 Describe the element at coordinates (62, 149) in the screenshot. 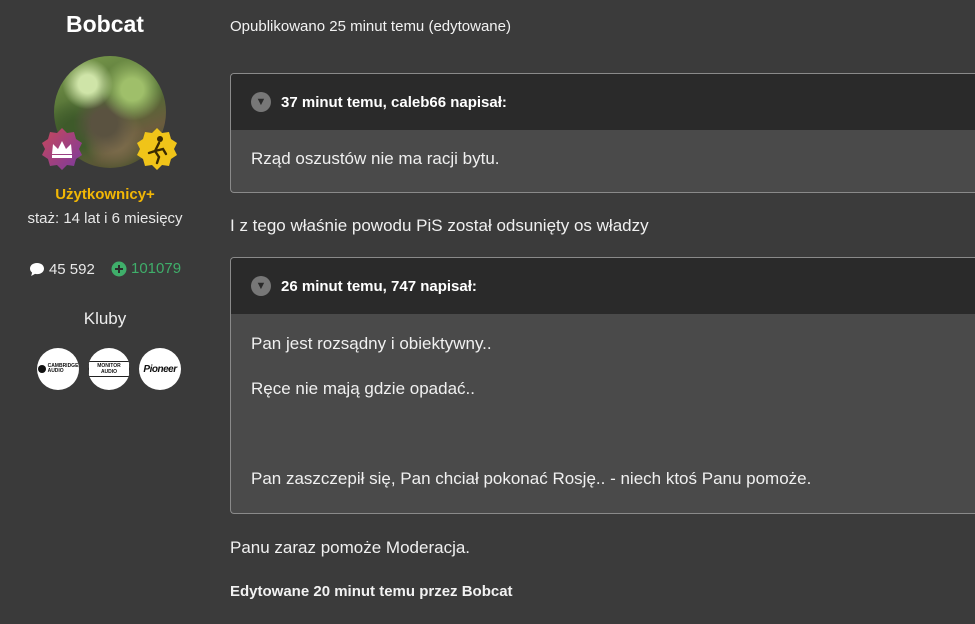

I see `rank-crown-icon` at that location.